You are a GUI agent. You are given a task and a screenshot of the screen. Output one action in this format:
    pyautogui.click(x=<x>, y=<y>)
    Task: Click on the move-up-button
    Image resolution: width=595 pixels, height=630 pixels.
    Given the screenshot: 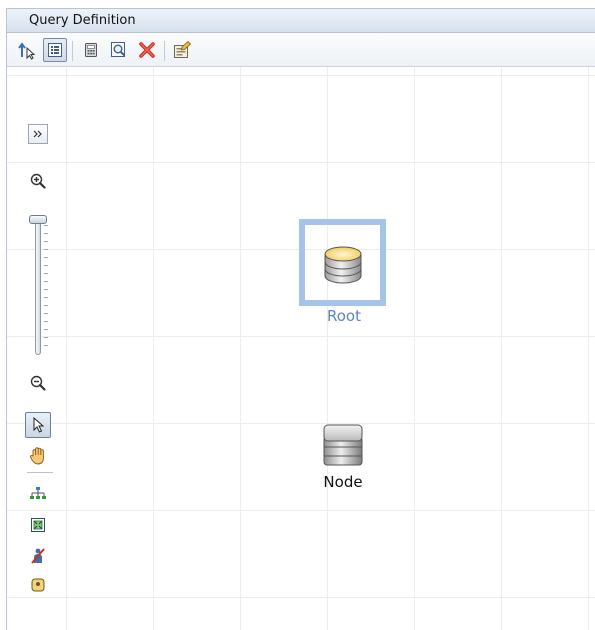 What is the action you would take?
    pyautogui.click(x=27, y=50)
    